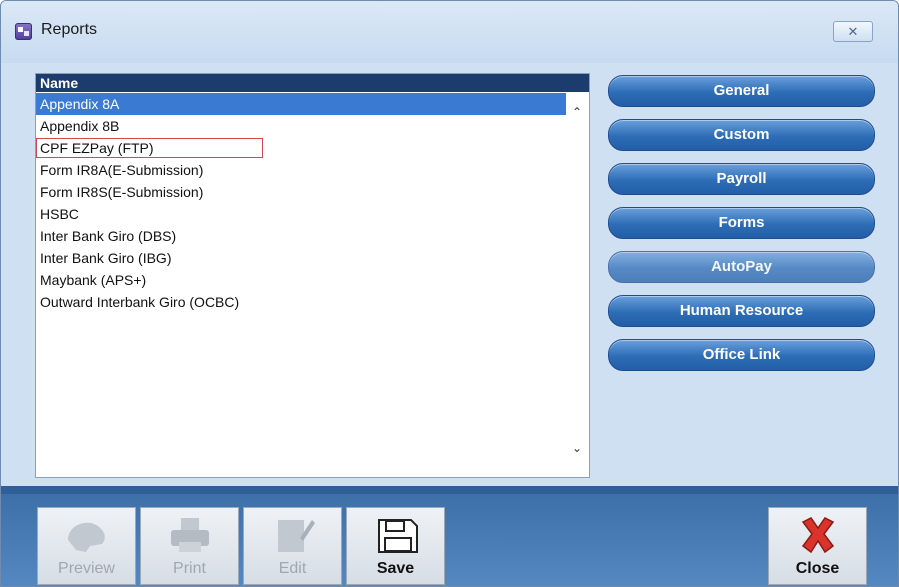  I want to click on scroll-down-chevron-icon: ⌄, so click(577, 451).